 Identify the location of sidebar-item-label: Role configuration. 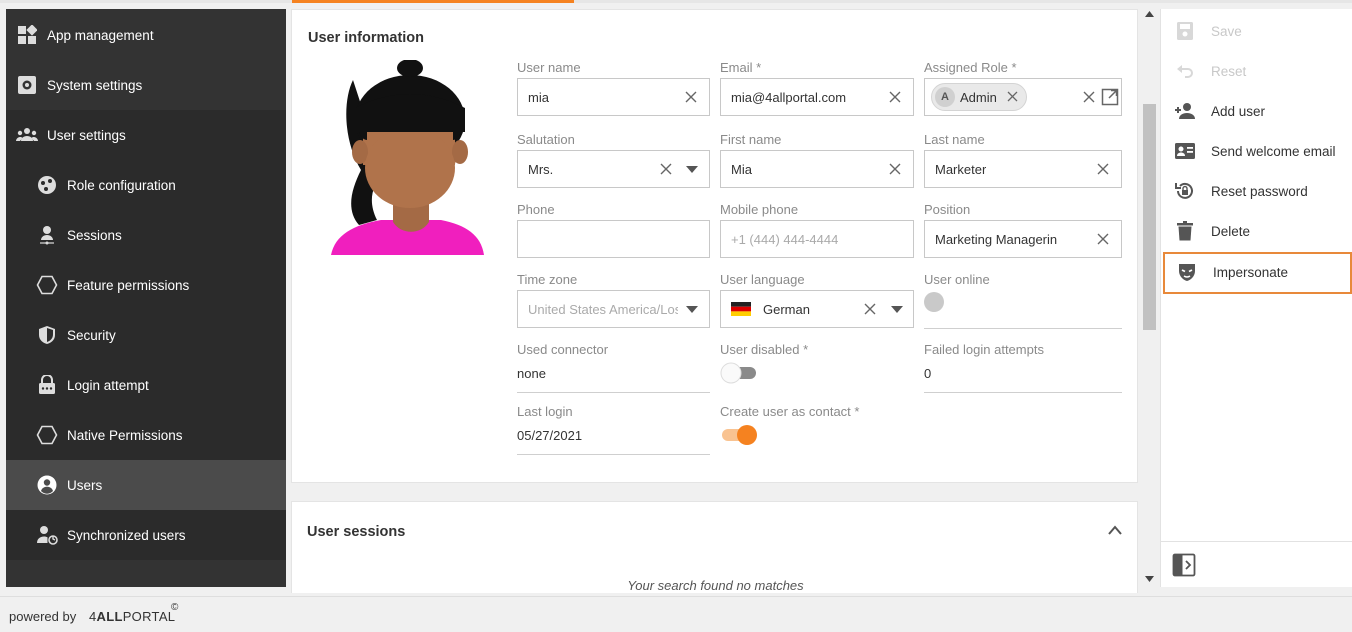
(121, 185).